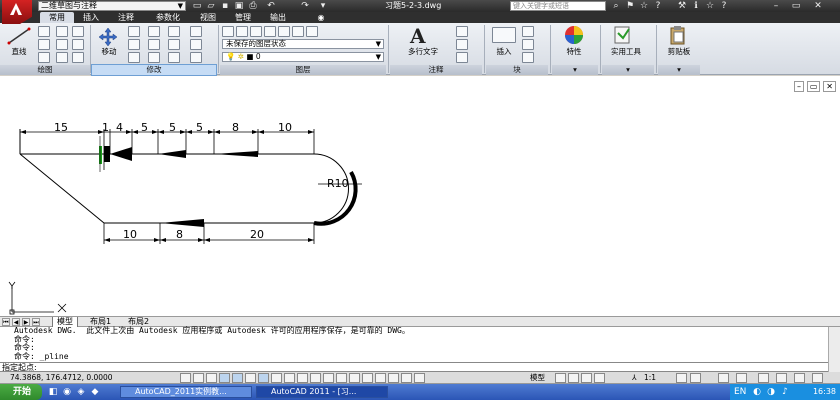  What do you see at coordinates (305, 6) in the screenshot?
I see `redo-icon: ↷` at bounding box center [305, 6].